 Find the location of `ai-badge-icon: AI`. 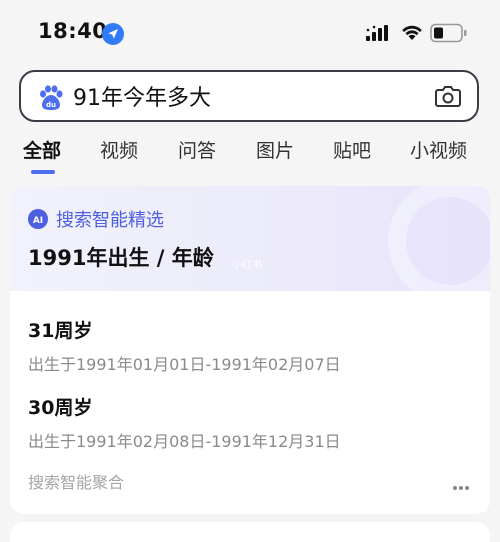

ai-badge-icon: AI is located at coordinates (38, 221).